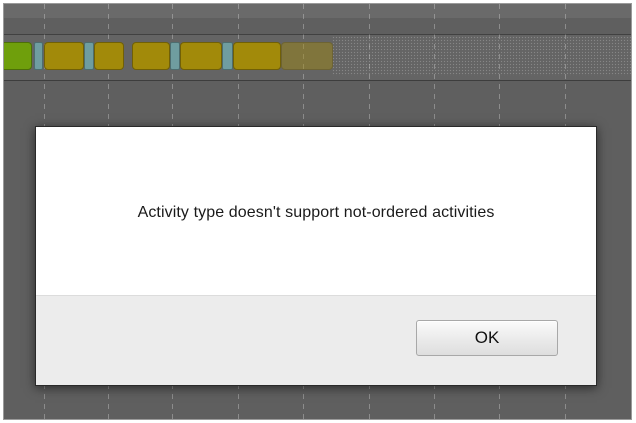 This screenshot has width=636, height=423. I want to click on ok-button: OK, so click(487, 338).